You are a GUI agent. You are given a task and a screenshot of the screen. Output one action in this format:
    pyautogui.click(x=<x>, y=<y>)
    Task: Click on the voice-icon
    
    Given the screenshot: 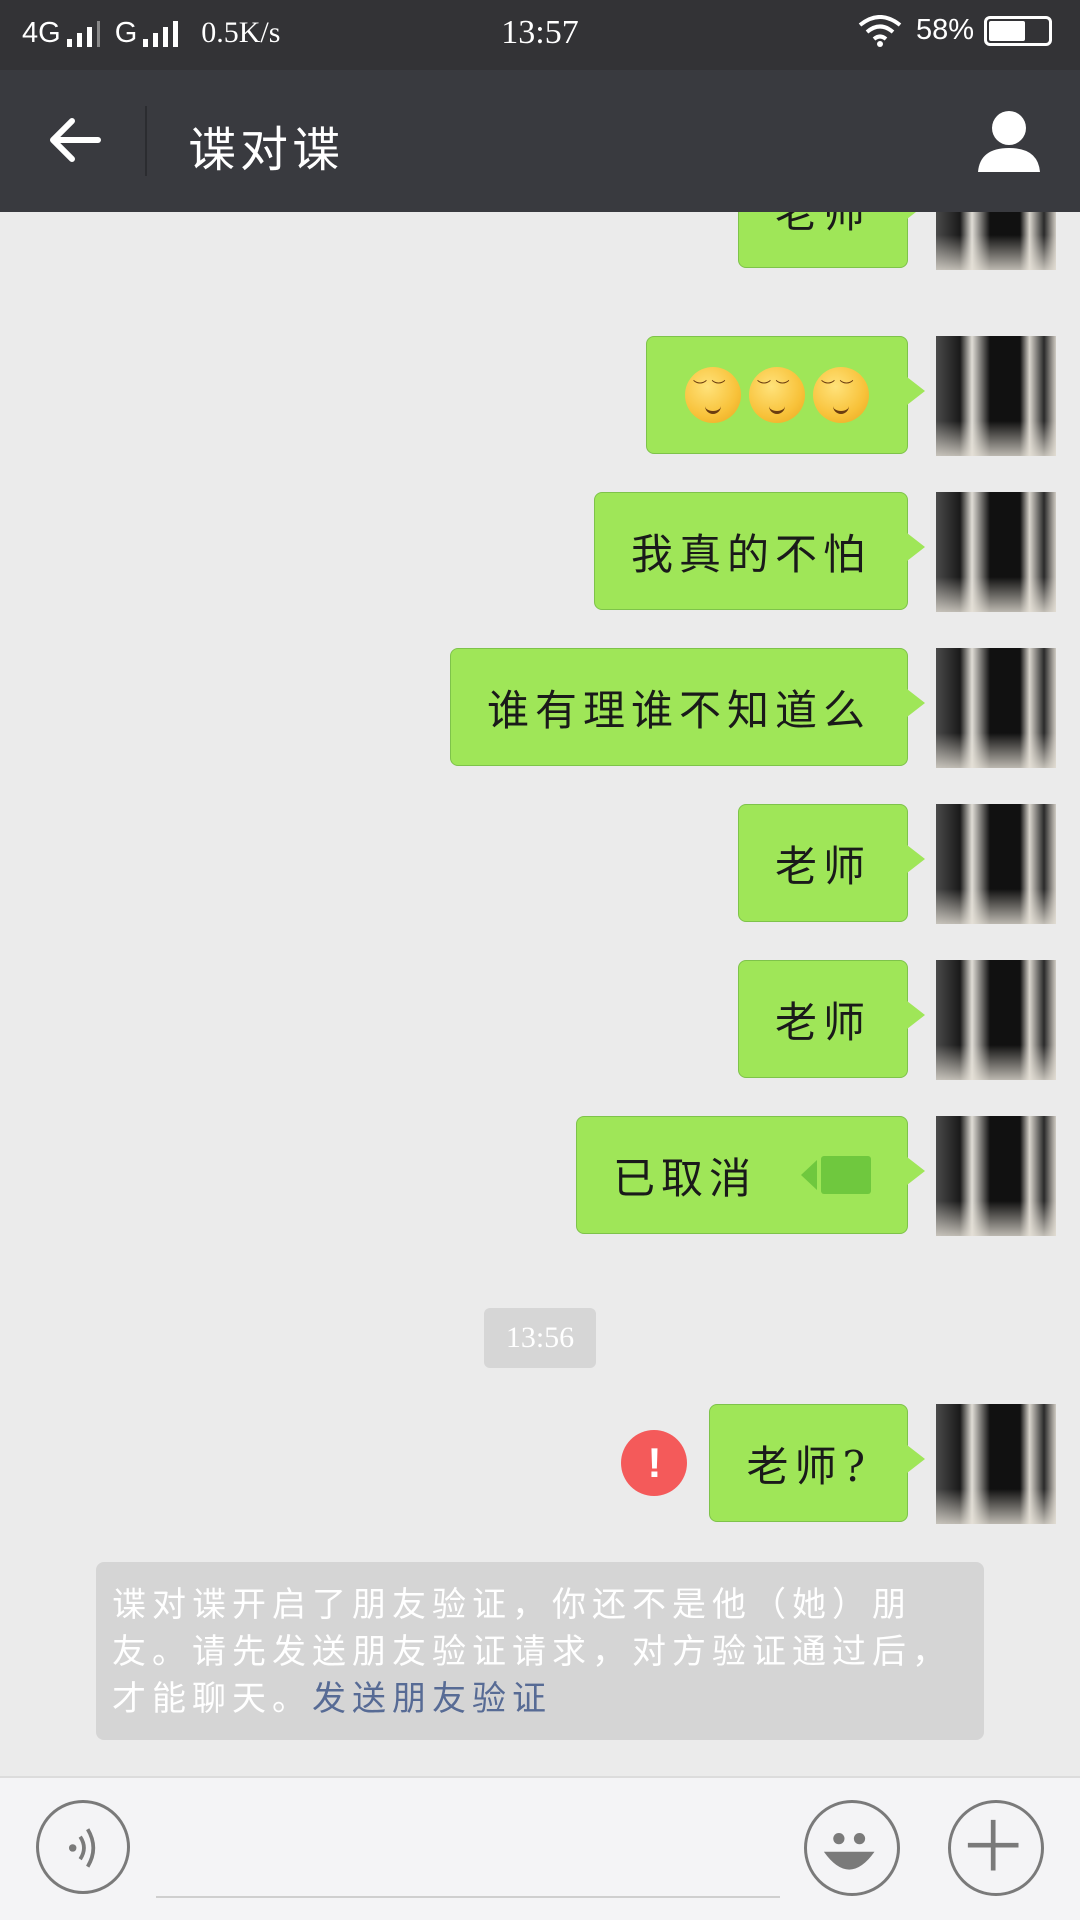 What is the action you would take?
    pyautogui.click(x=82, y=1848)
    